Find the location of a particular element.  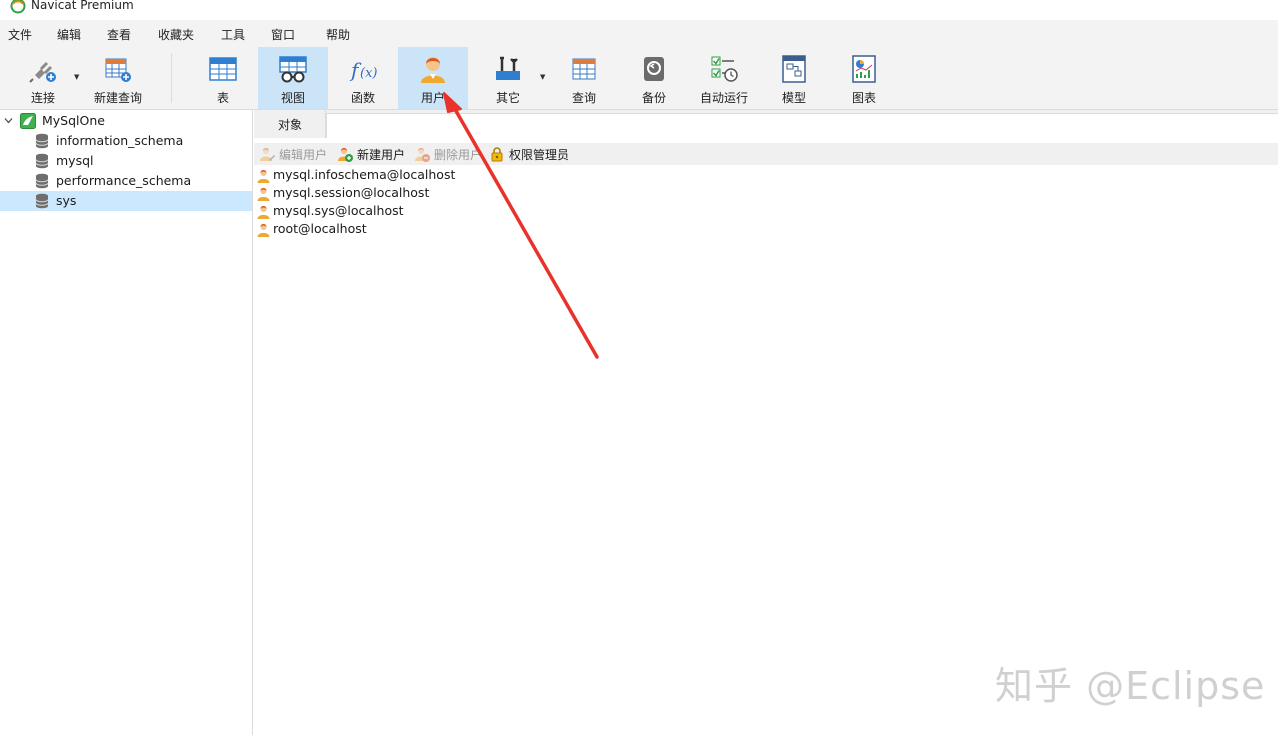

toolbar-model-button: 模型 is located at coordinates (794, 78).